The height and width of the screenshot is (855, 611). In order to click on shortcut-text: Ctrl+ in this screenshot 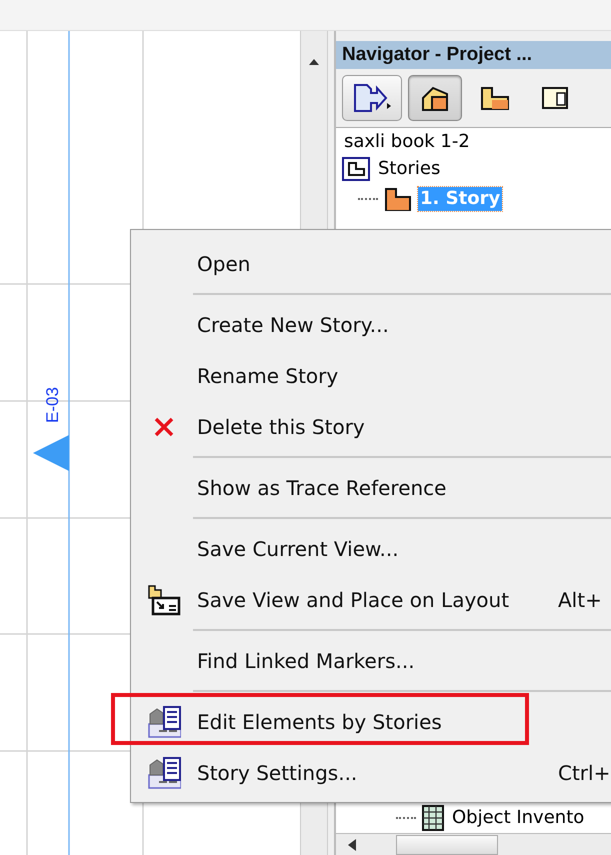, I will do `click(584, 772)`.